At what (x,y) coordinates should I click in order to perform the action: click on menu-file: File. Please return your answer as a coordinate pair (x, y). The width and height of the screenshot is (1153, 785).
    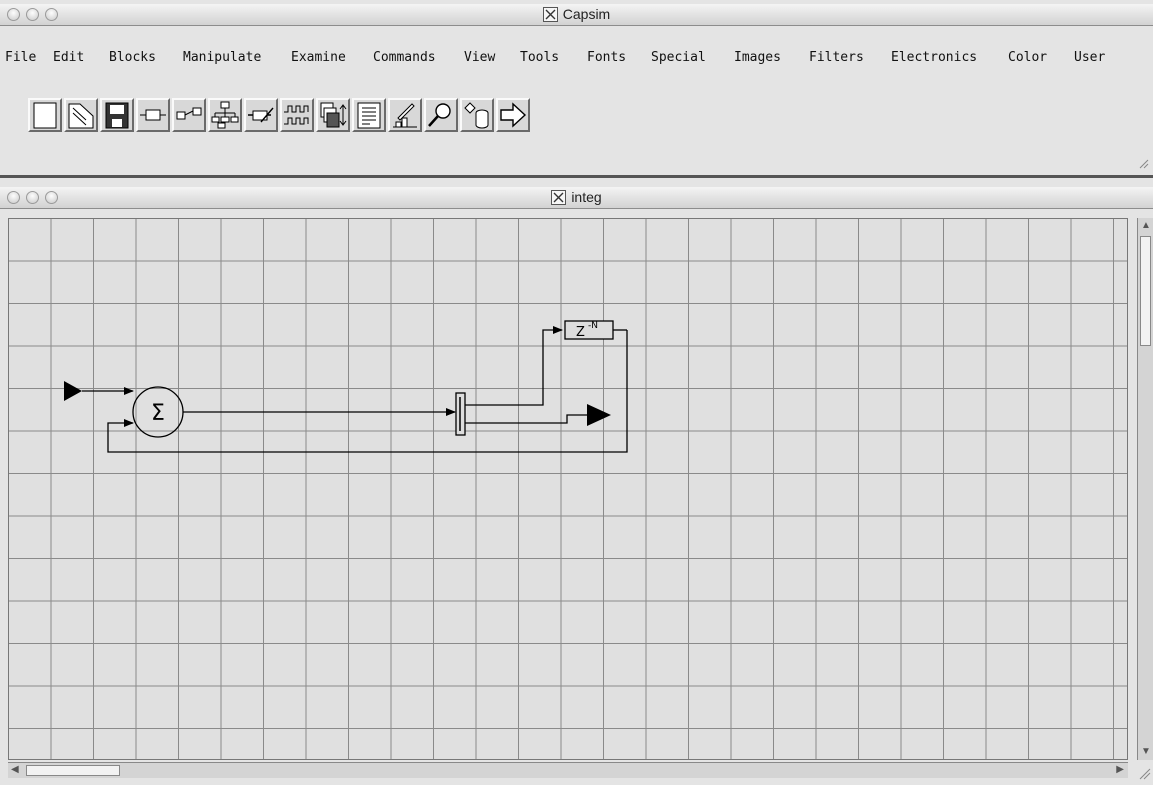
    Looking at the image, I should click on (20, 57).